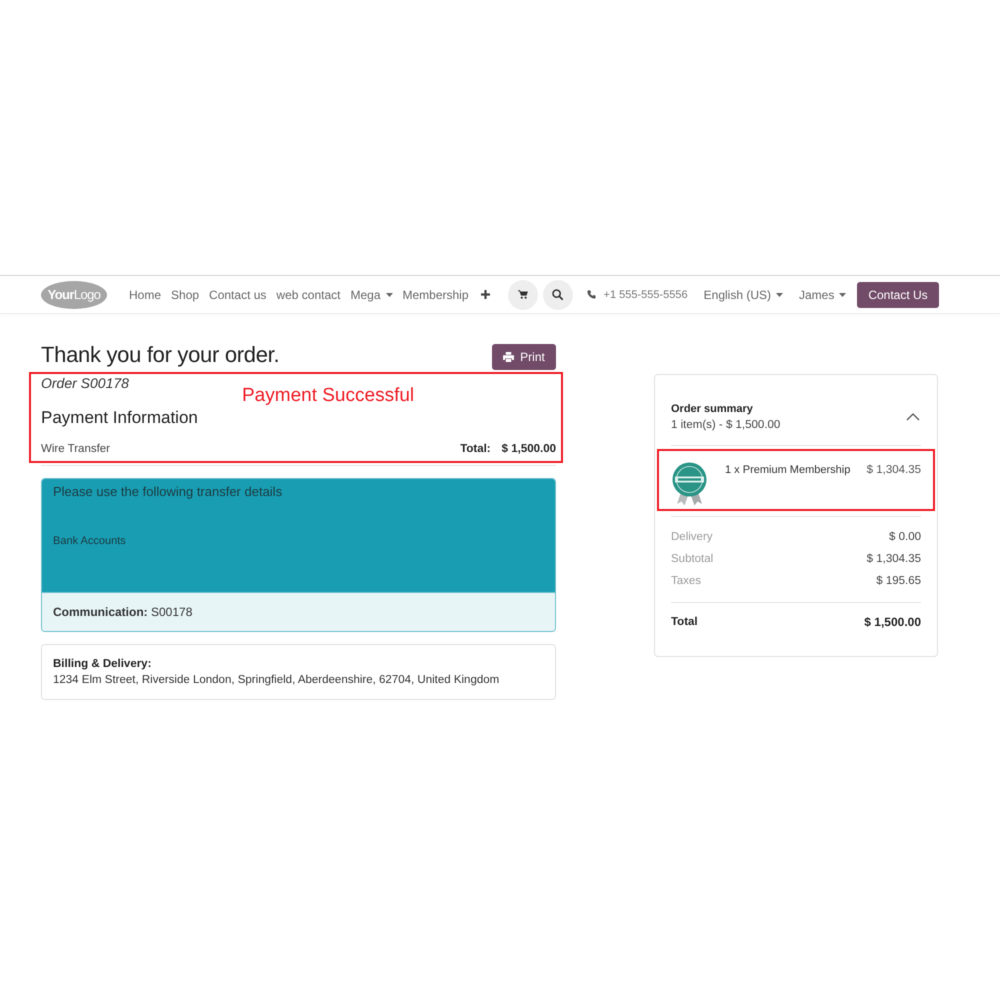 The image size is (1000, 1000). Describe the element at coordinates (168, 492) in the screenshot. I see `transfer-heading: Please use the following transfer details` at that location.